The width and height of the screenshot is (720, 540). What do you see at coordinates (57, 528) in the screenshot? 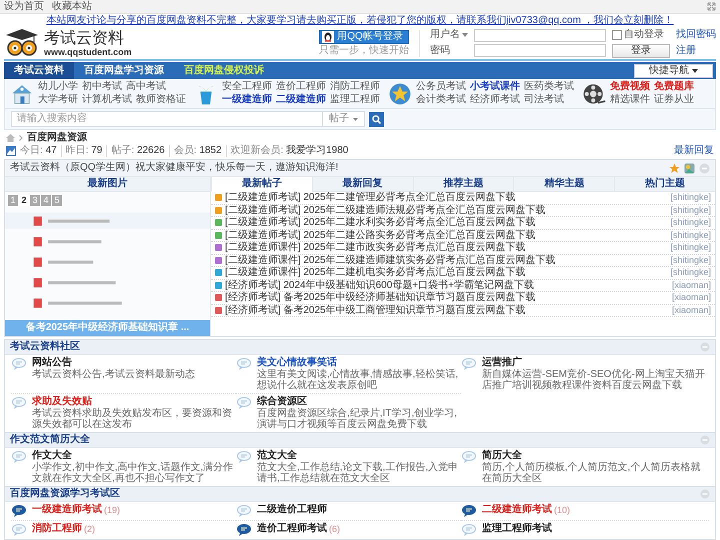
I see `forum-title-link: 消防工程师` at bounding box center [57, 528].